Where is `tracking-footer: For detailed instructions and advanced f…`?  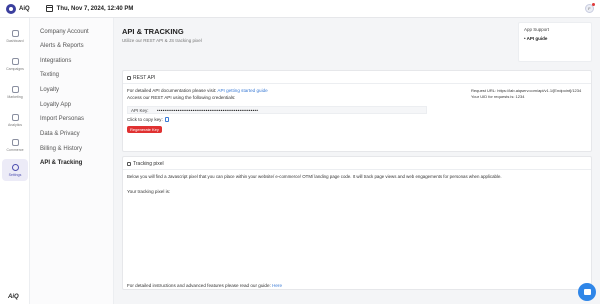 tracking-footer: For detailed instructions and advanced f… is located at coordinates (204, 285).